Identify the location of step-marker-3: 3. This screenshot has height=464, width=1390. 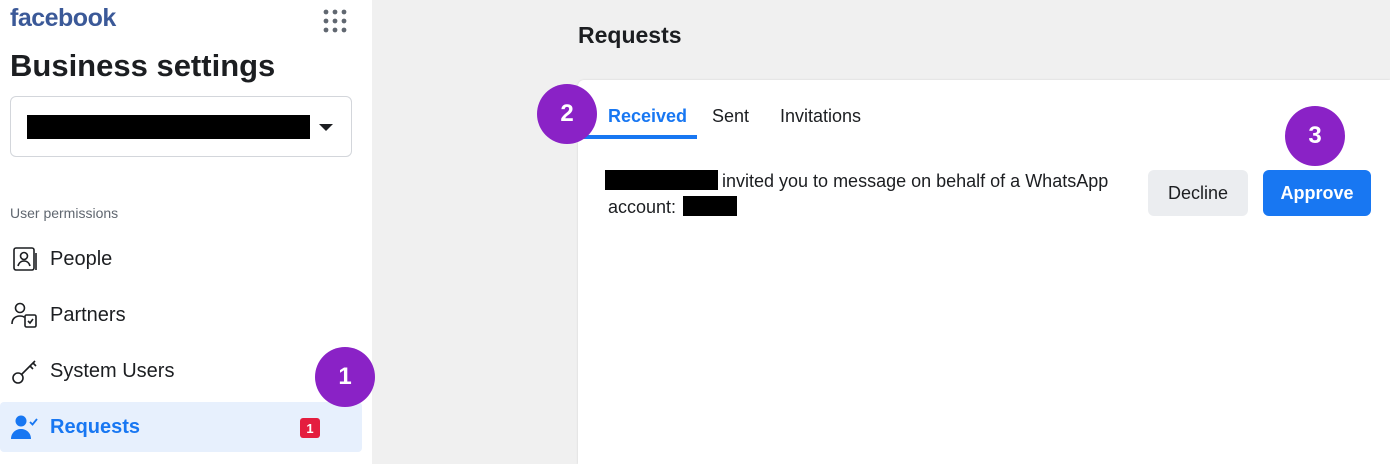
(1315, 136).